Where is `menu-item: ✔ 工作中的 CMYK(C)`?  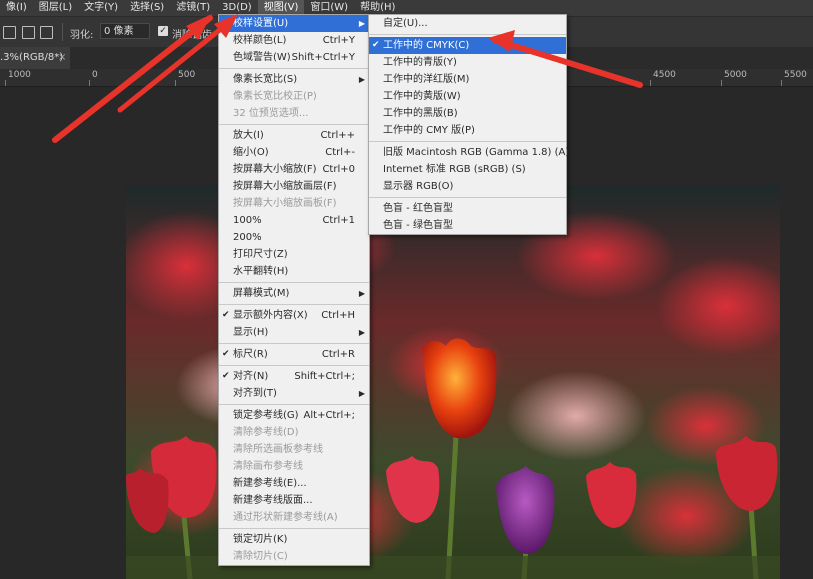 menu-item: ✔ 工作中的 CMYK(C) is located at coordinates (467, 45).